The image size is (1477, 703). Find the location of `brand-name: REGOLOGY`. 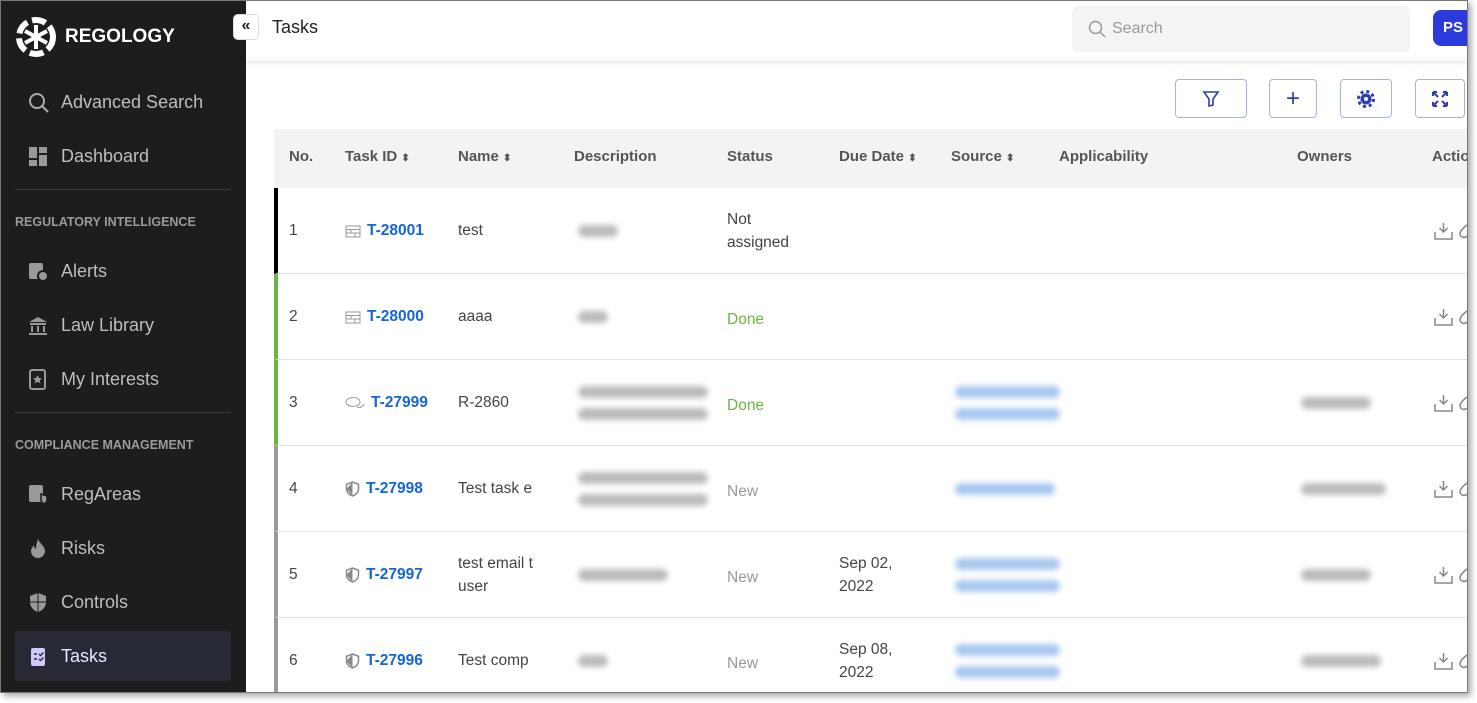

brand-name: REGOLOGY is located at coordinates (120, 36).